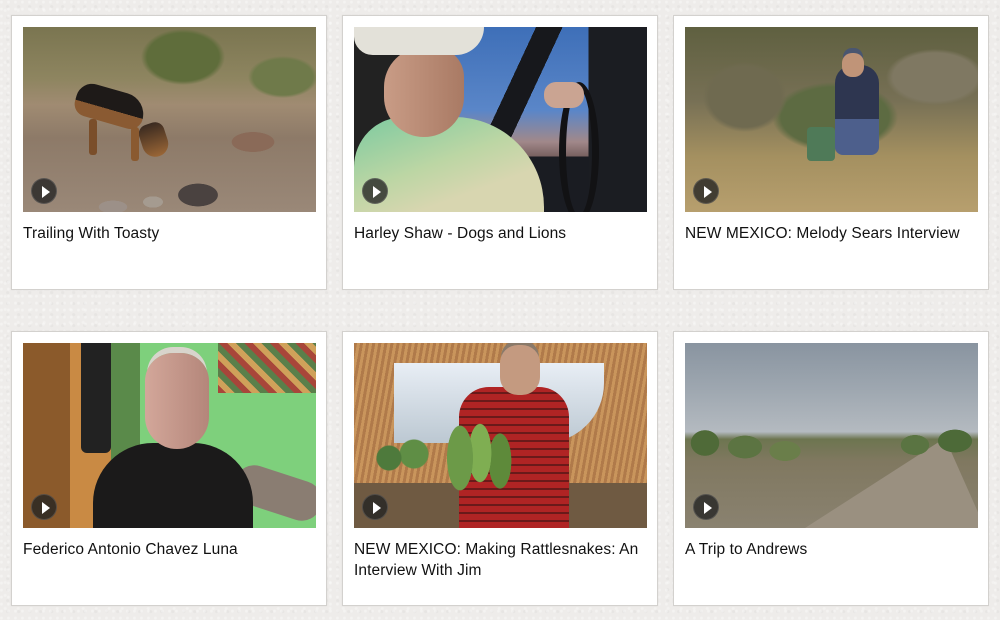  I want to click on wall-tapestry, so click(267, 368).